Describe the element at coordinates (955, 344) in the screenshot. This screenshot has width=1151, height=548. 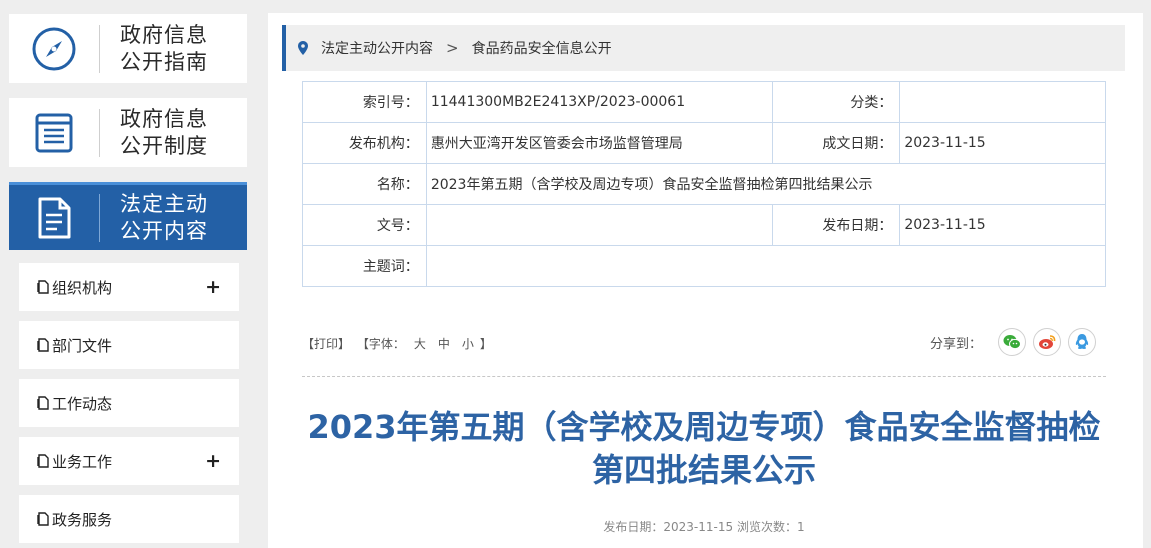
I see `share-label: 分享到：` at that location.